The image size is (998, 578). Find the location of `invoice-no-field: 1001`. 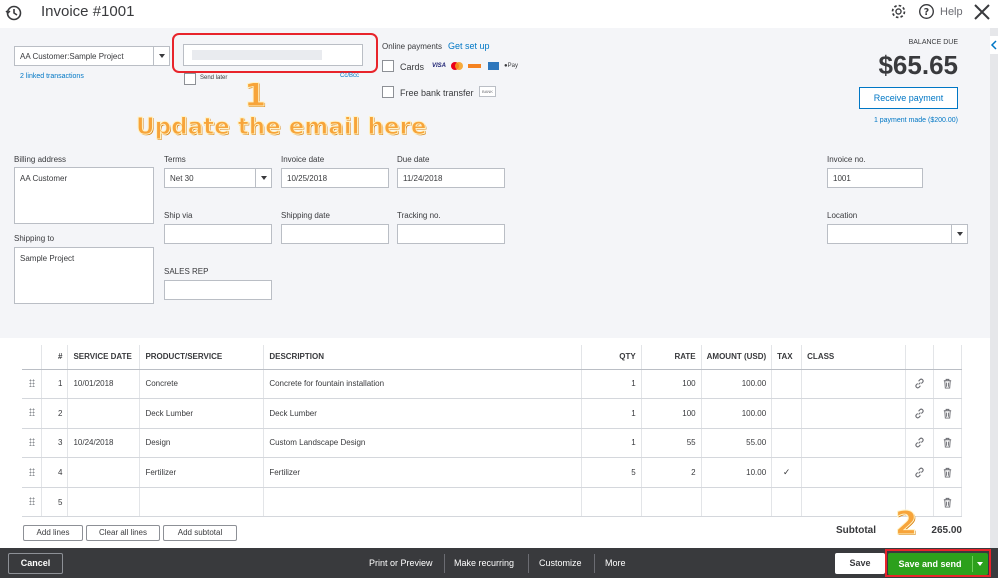

invoice-no-field: 1001 is located at coordinates (875, 178).